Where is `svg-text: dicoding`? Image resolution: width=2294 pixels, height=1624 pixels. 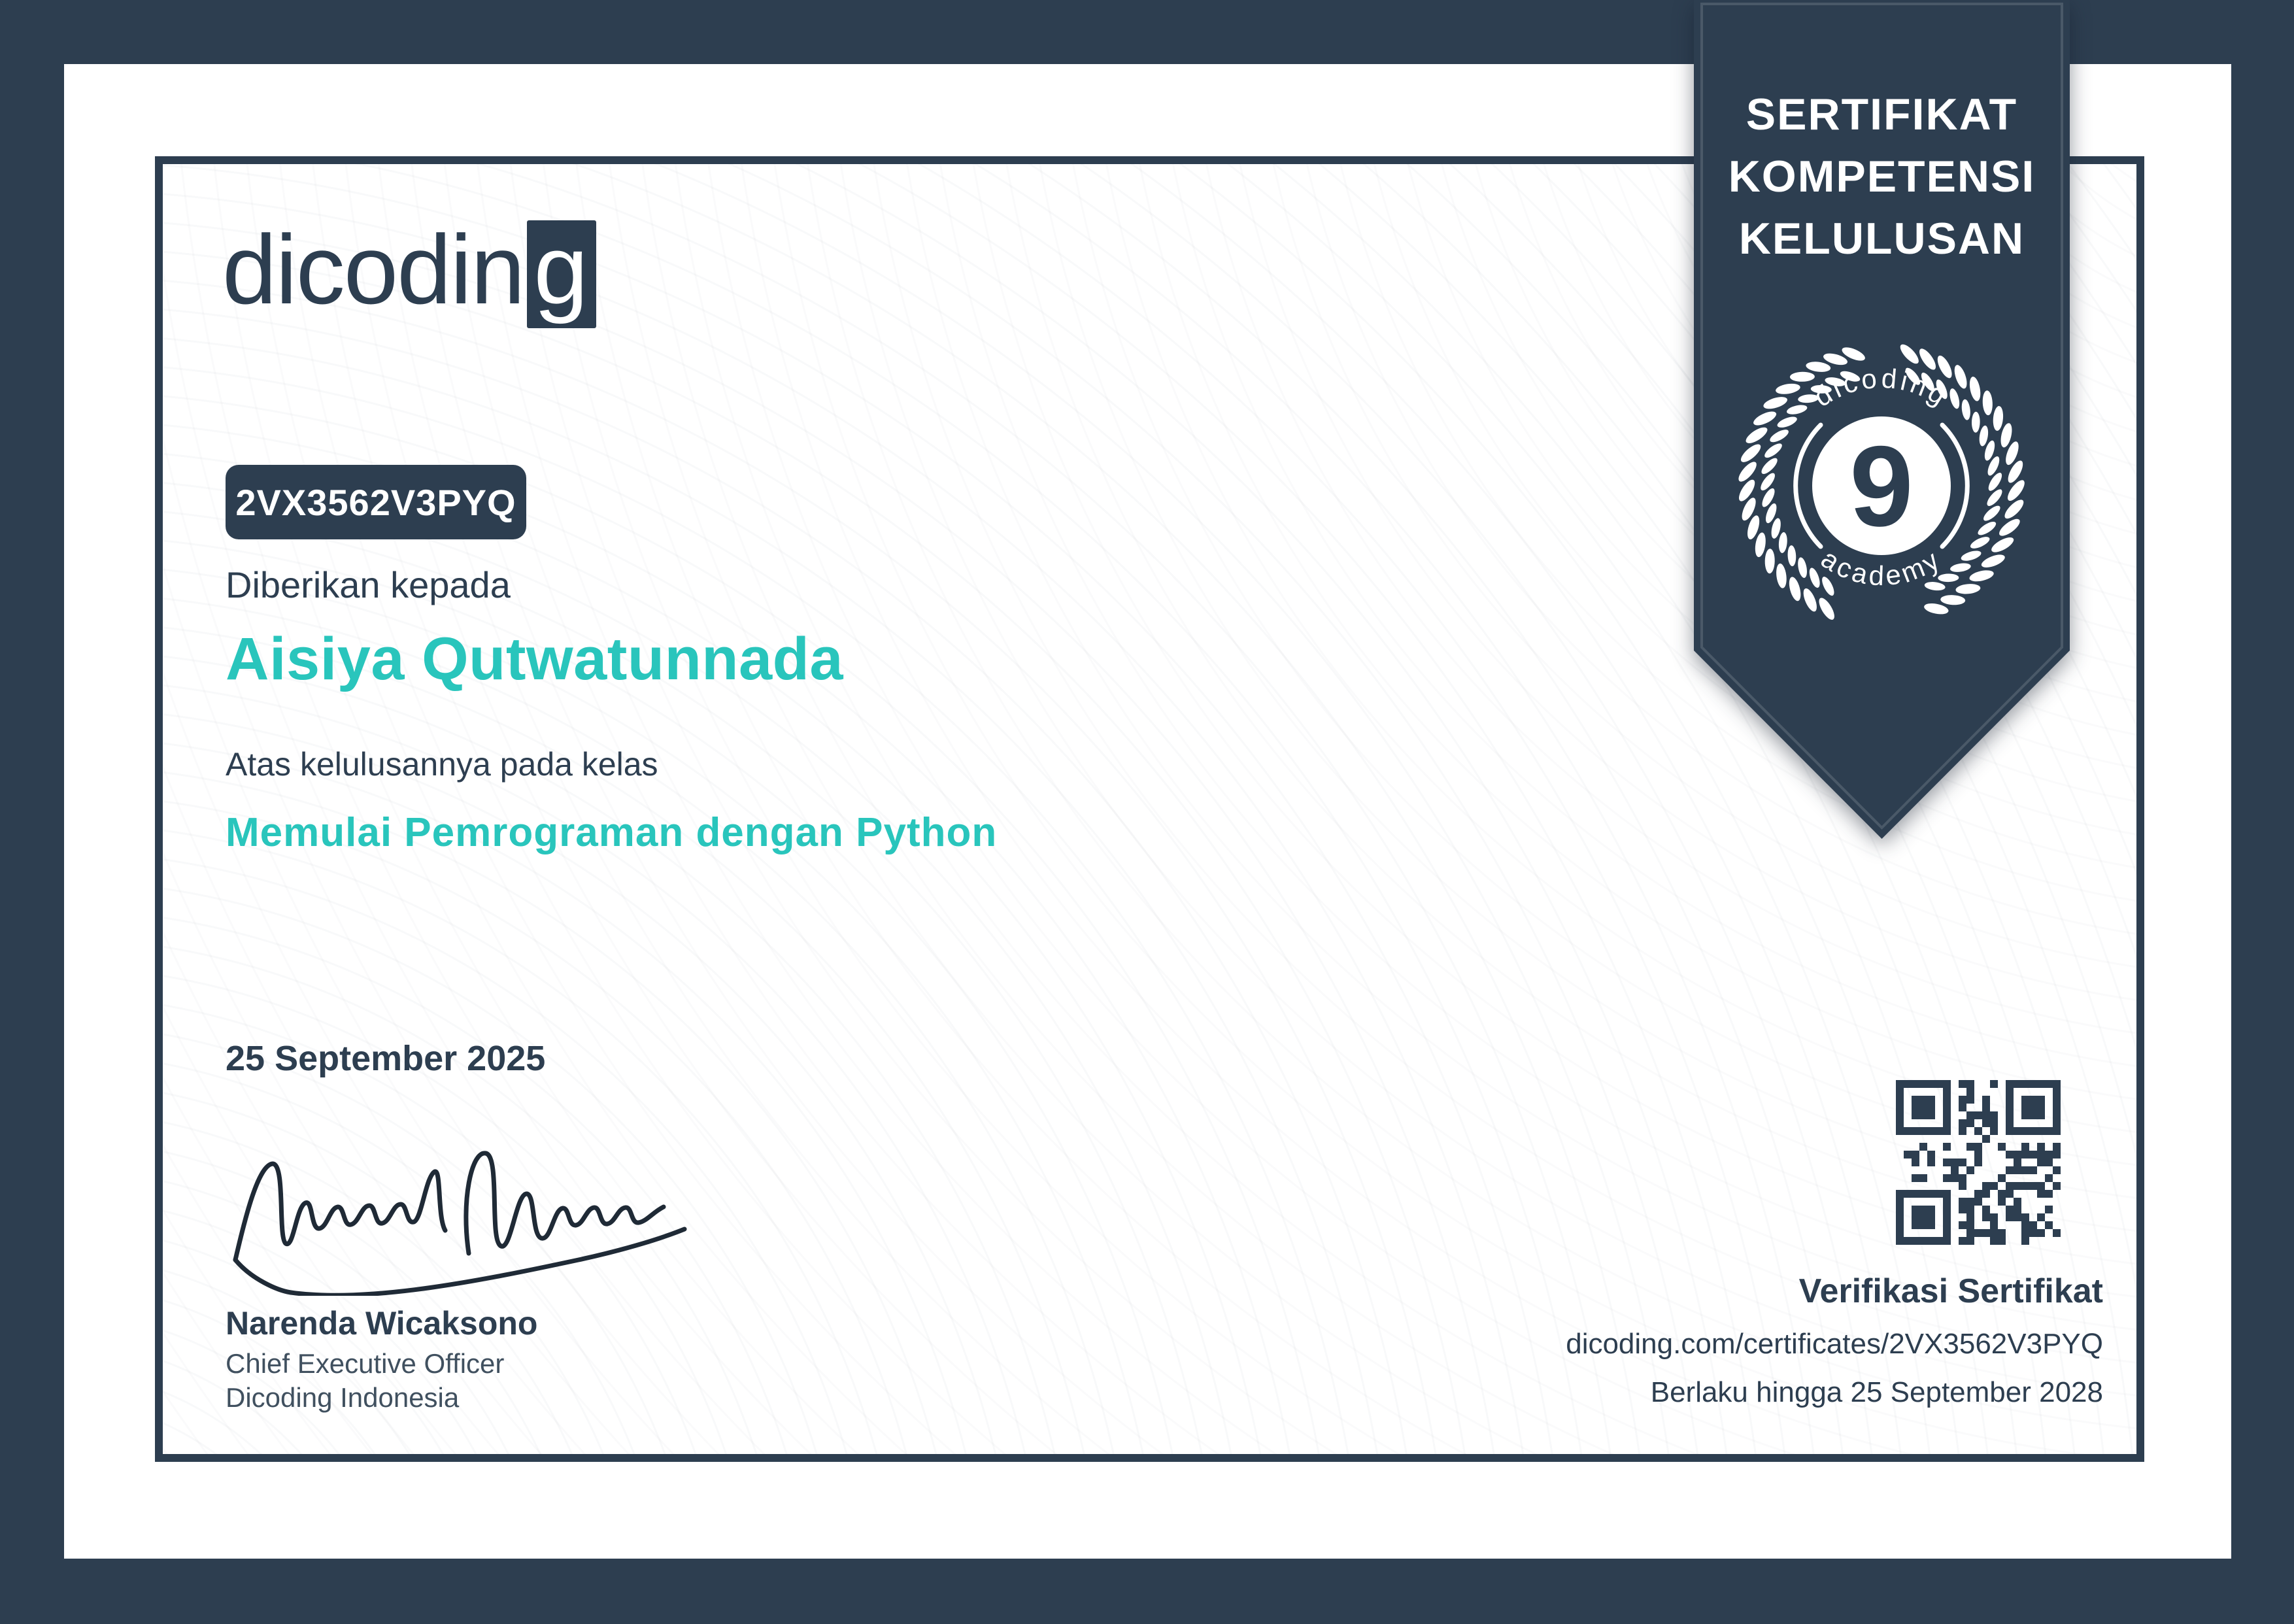 svg-text: dicoding is located at coordinates (1881, 388).